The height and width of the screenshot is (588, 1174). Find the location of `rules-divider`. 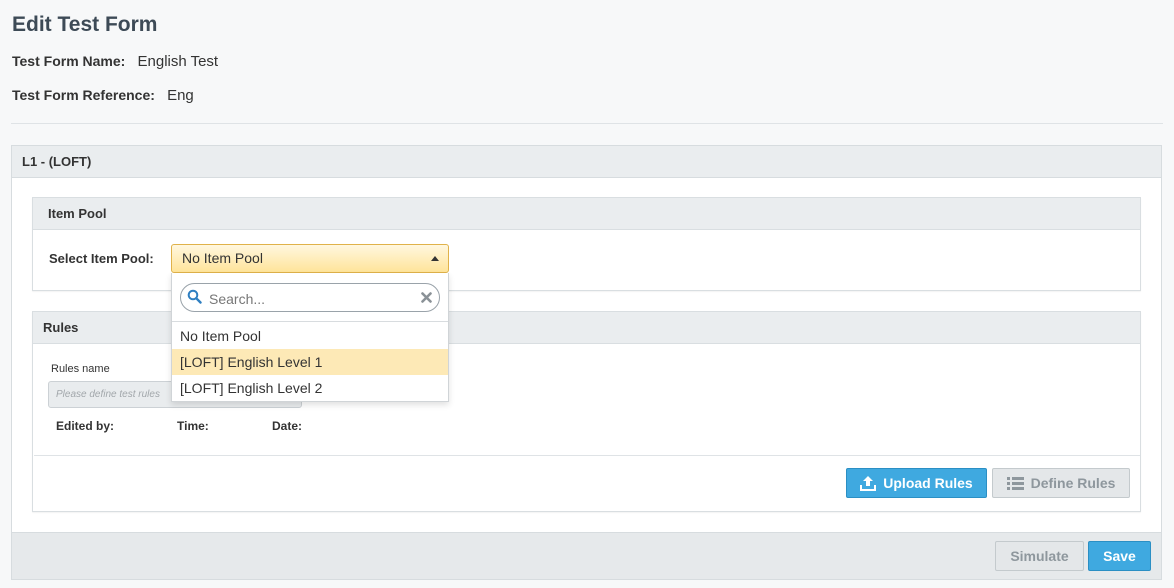

rules-divider is located at coordinates (587, 455).